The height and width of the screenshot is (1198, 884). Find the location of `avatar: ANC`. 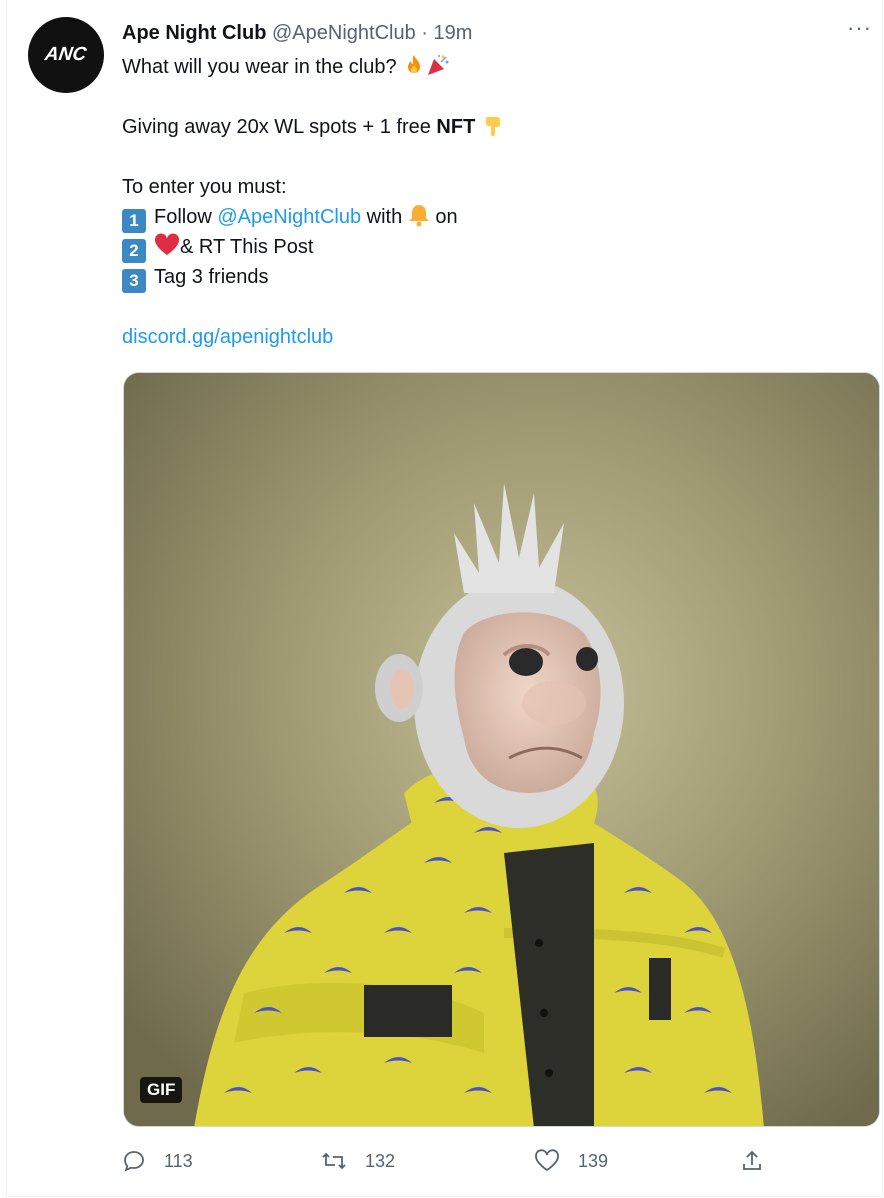

avatar: ANC is located at coordinates (66, 55).